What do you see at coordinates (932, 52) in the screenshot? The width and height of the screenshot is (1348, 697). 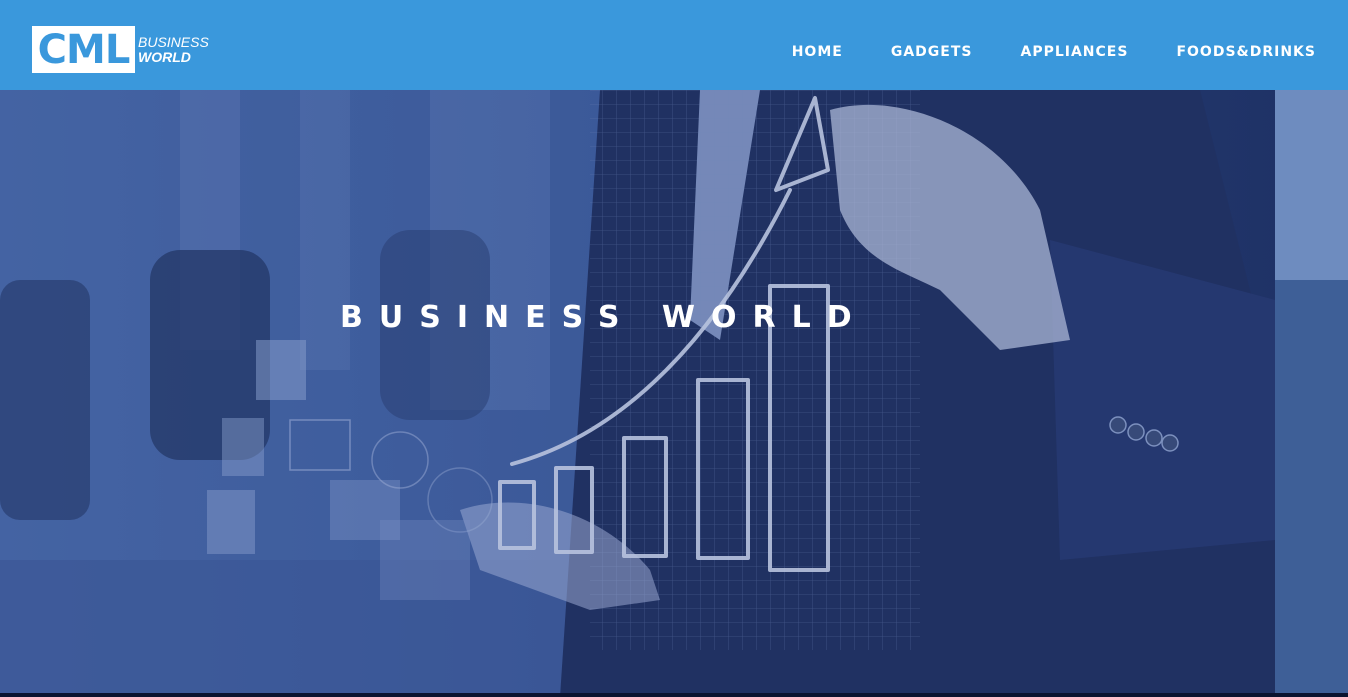 I see `nav-gadgets: GADGETS` at bounding box center [932, 52].